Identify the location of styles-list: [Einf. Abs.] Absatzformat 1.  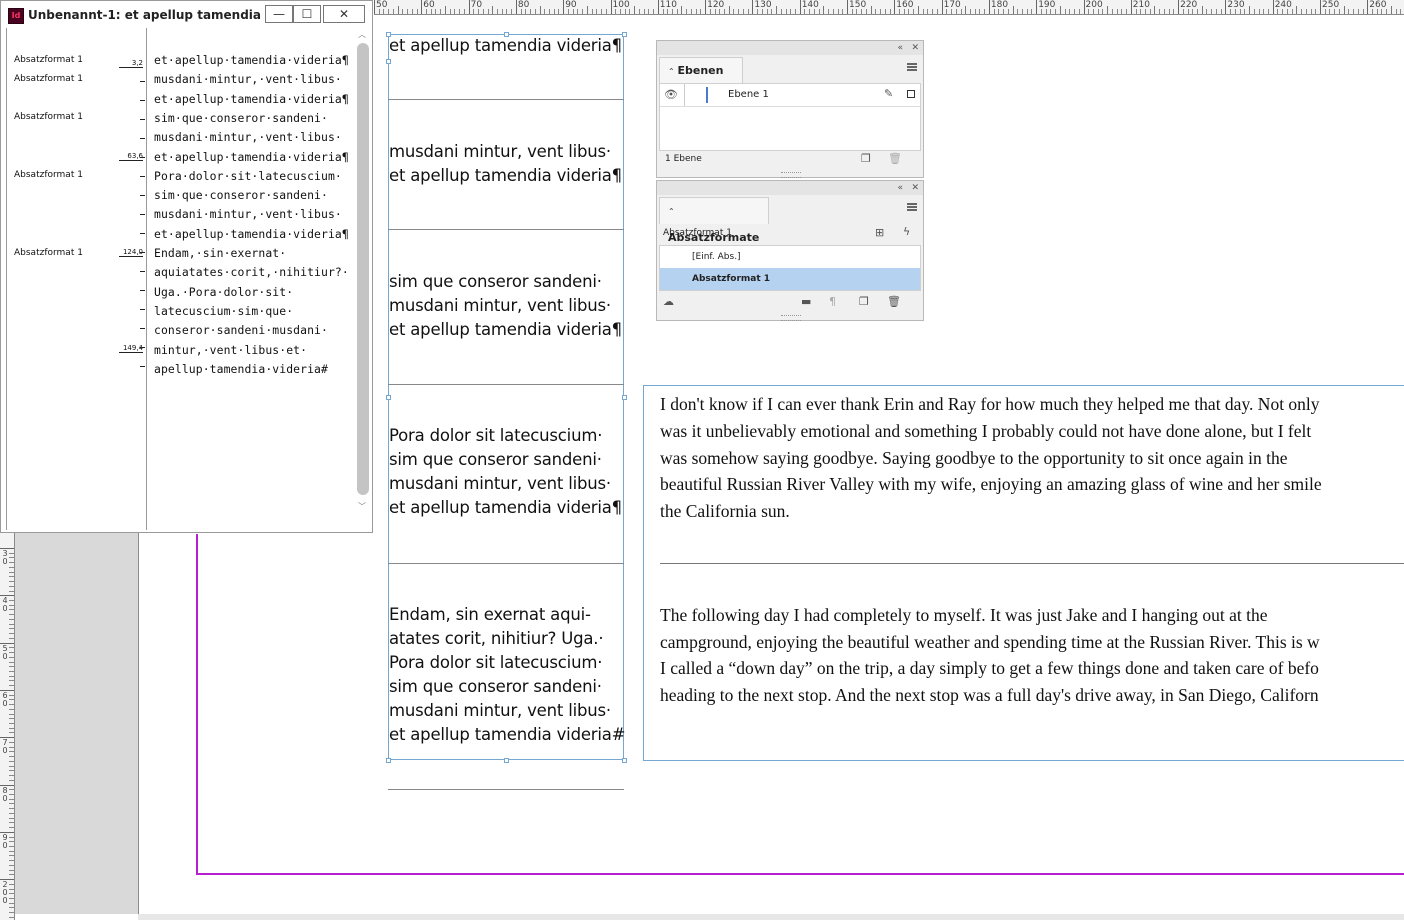
(790, 268).